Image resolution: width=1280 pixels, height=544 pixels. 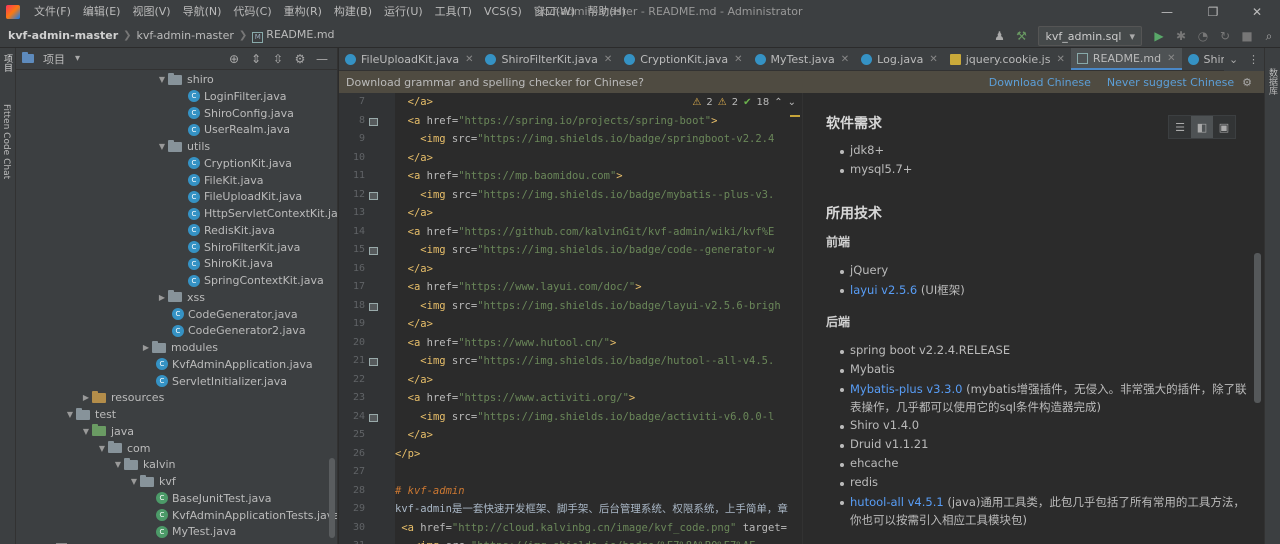 I want to click on layui-link: layui v2.5.6, so click(x=883, y=290).